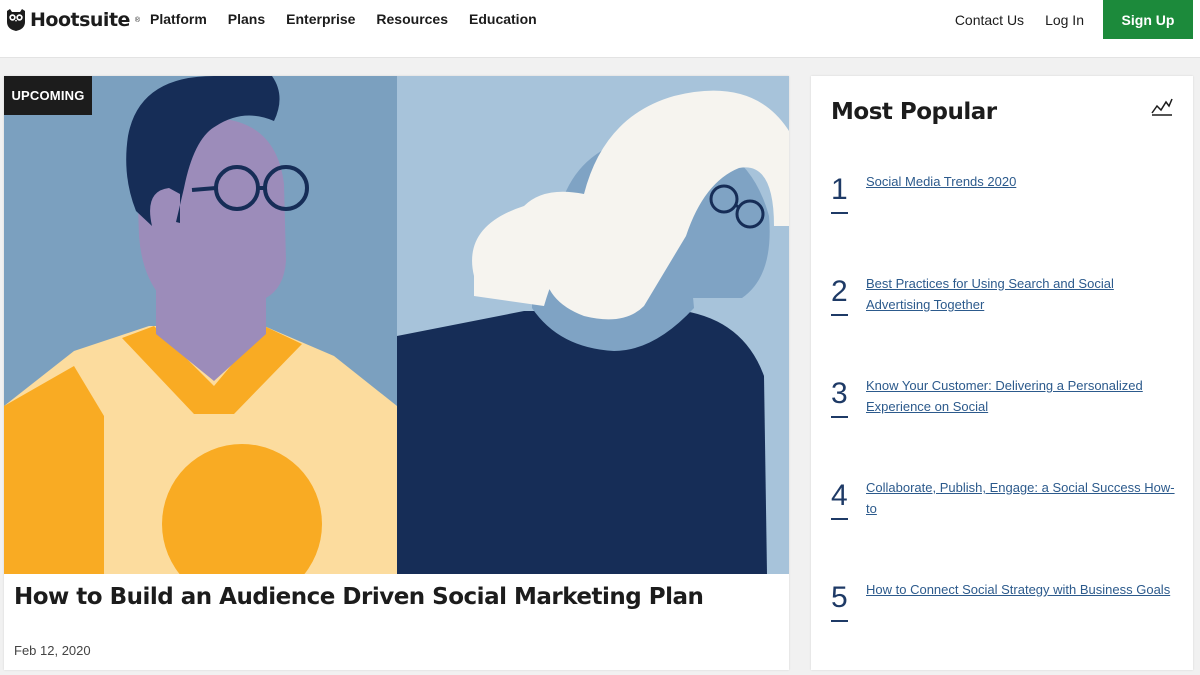  What do you see at coordinates (1148, 19) in the screenshot?
I see `sign-up-button: Sign Up` at bounding box center [1148, 19].